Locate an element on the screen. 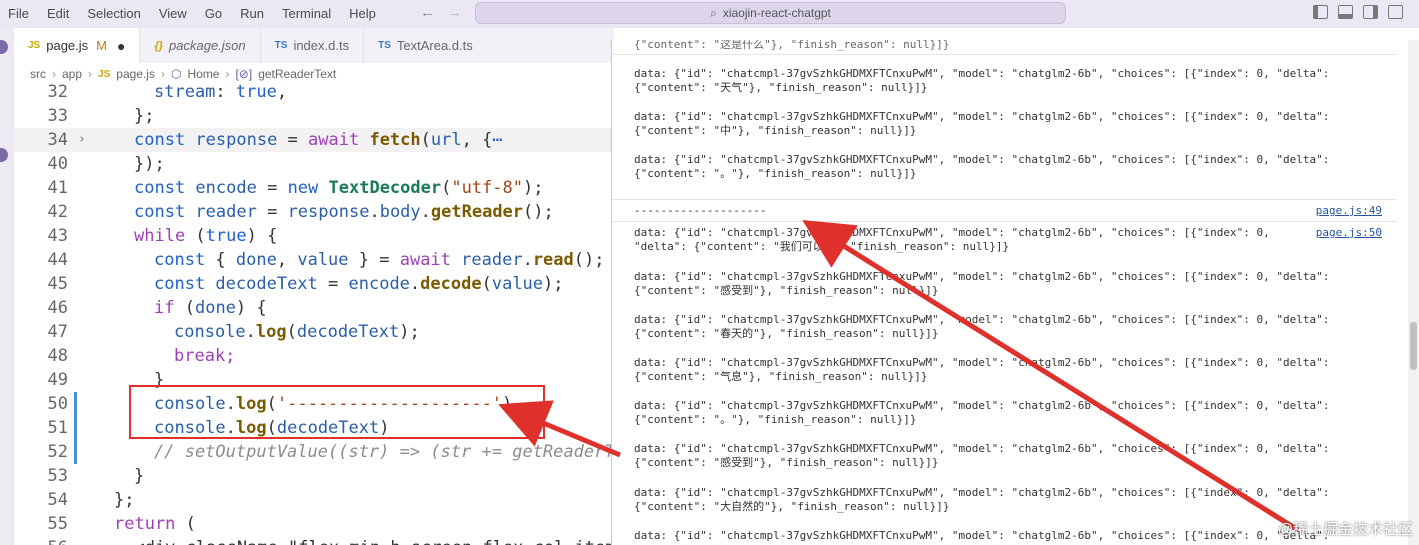 This screenshot has width=1419, height=545. code-token: log is located at coordinates (271, 332).